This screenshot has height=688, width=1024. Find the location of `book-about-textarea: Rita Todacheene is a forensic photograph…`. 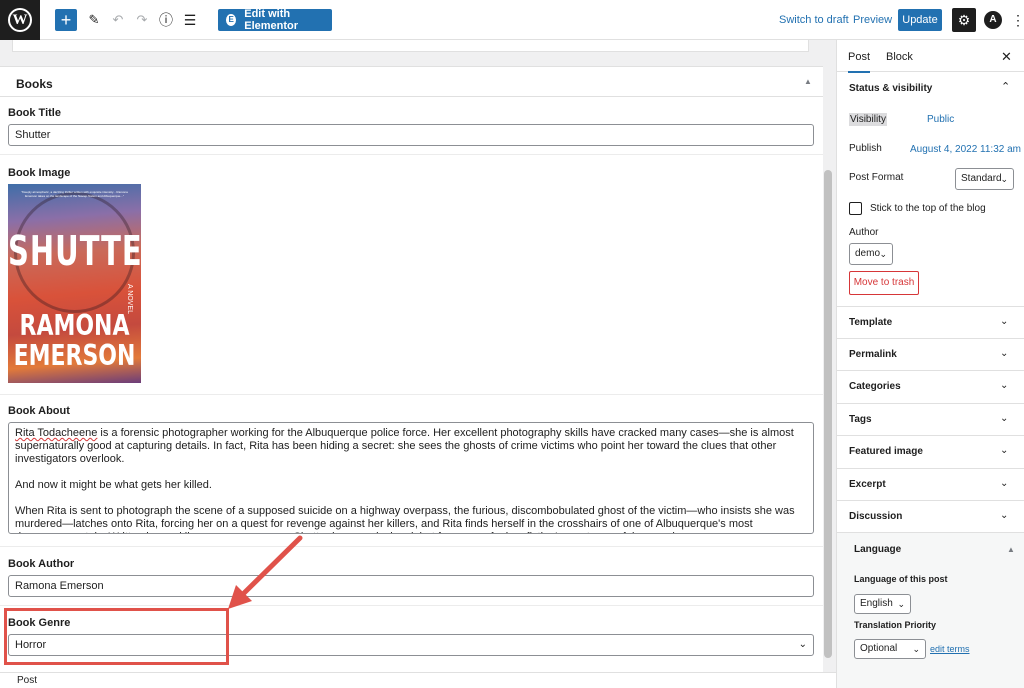

book-about-textarea: Rita Todacheene is a forensic photograph… is located at coordinates (411, 478).